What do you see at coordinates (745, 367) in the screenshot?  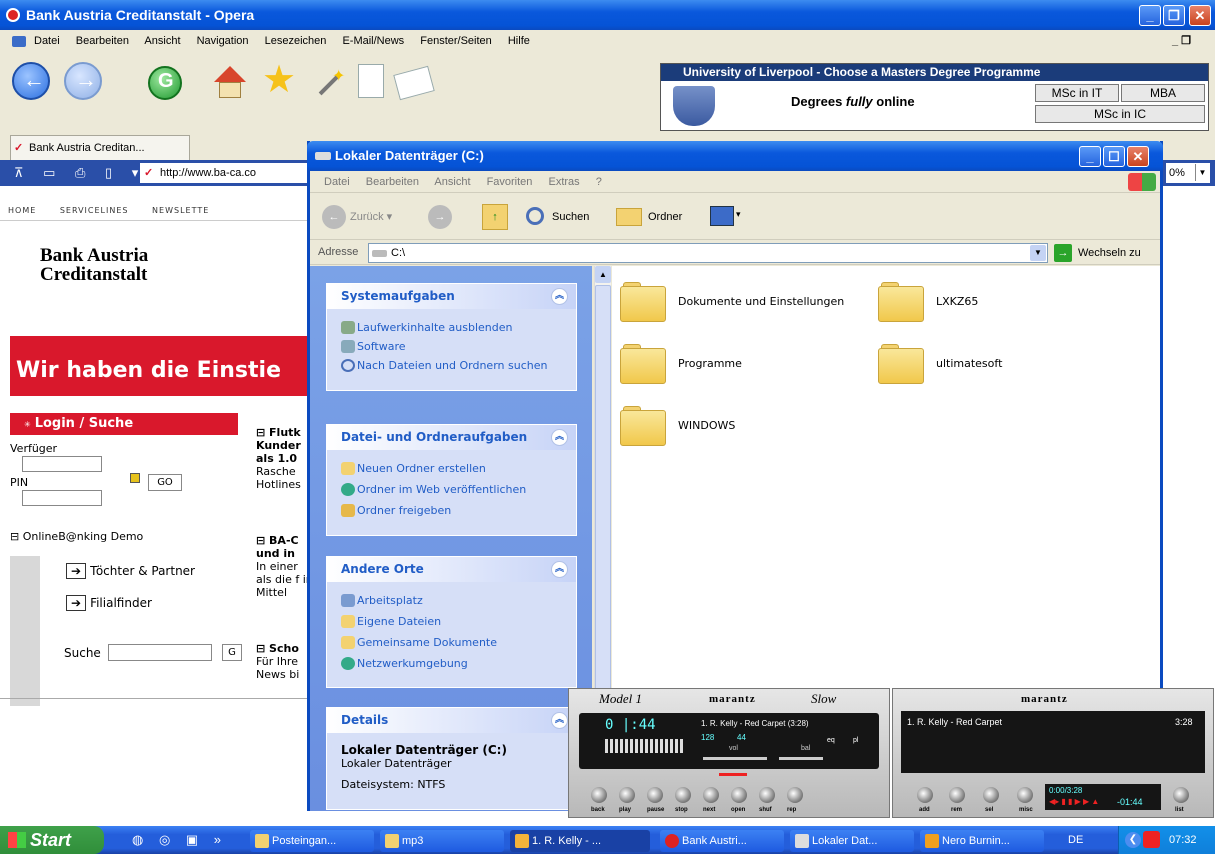 I see `folder-item: Programme` at bounding box center [745, 367].